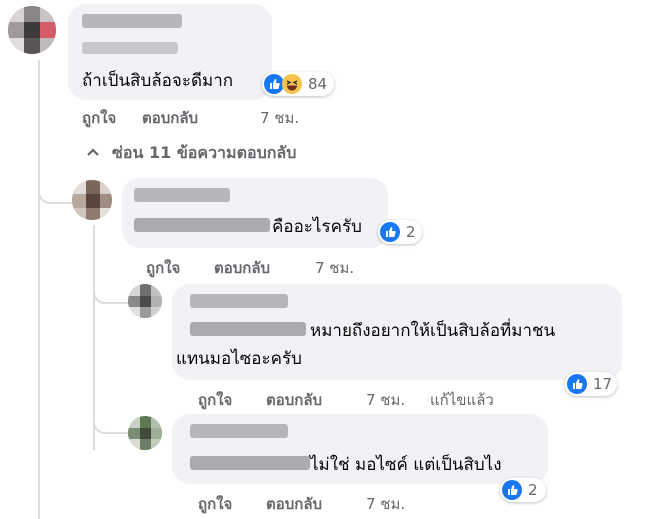 The width and height of the screenshot is (651, 519). I want to click on reply-text-line1: หมายถึงอยากให้เป็นสิบล้อที่มาชน, so click(433, 331).